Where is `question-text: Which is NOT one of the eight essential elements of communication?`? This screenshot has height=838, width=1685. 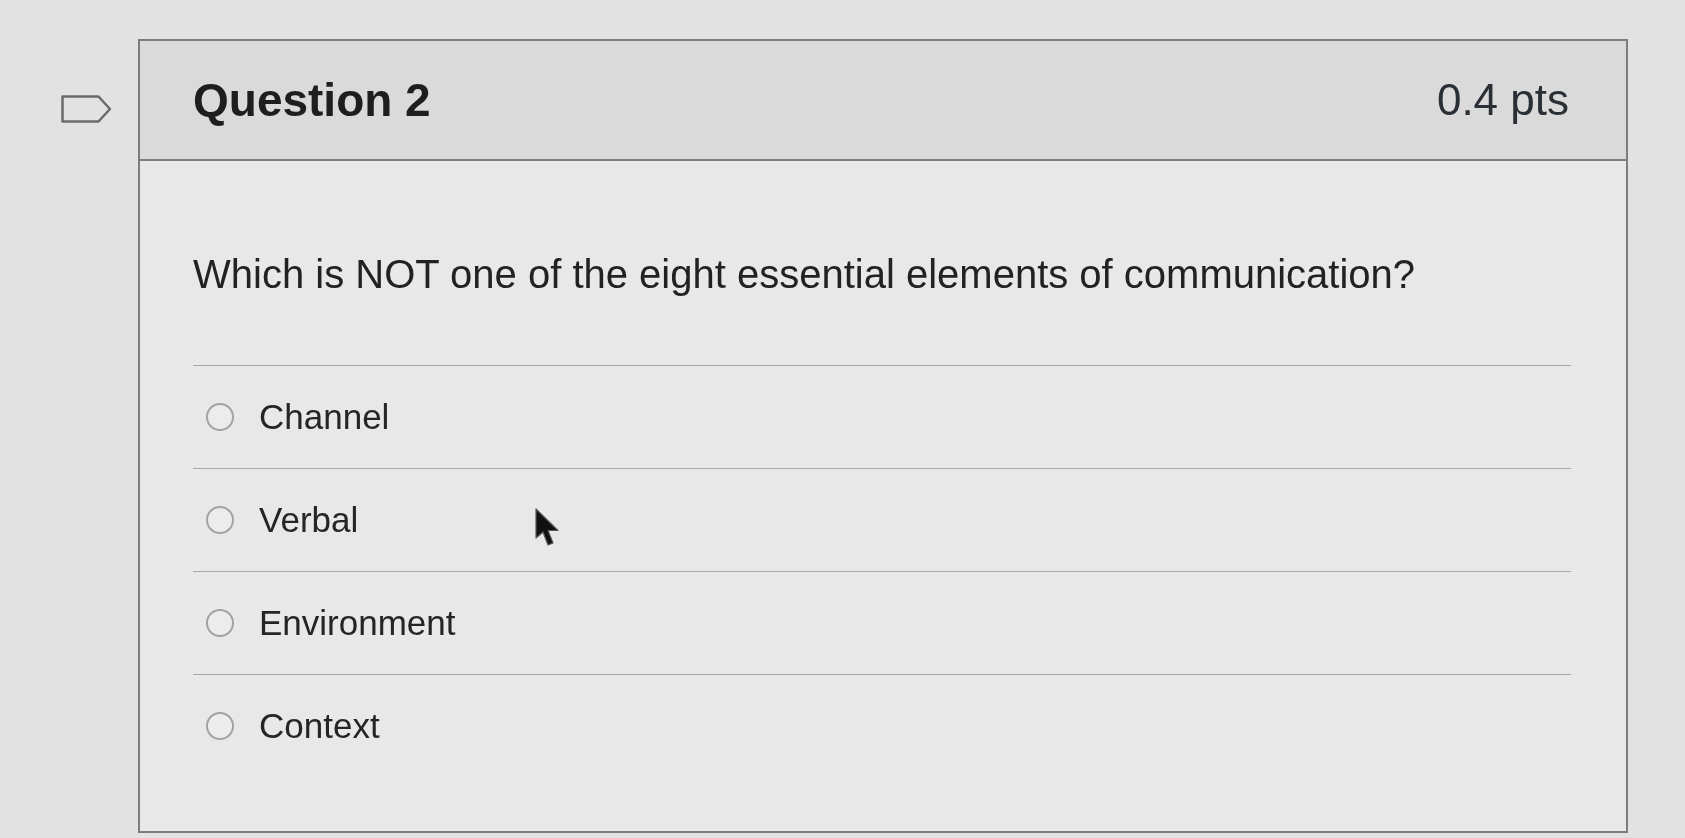 question-text: Which is NOT one of the eight essential elements of communication? is located at coordinates (805, 274).